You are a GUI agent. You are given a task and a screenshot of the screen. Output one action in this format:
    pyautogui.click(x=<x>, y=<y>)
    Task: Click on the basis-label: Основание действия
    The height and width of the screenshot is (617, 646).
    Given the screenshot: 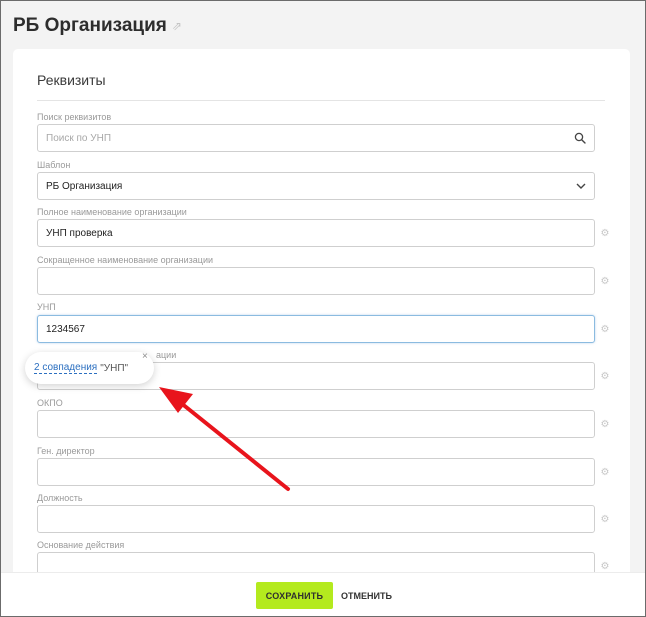 What is the action you would take?
    pyautogui.click(x=81, y=545)
    